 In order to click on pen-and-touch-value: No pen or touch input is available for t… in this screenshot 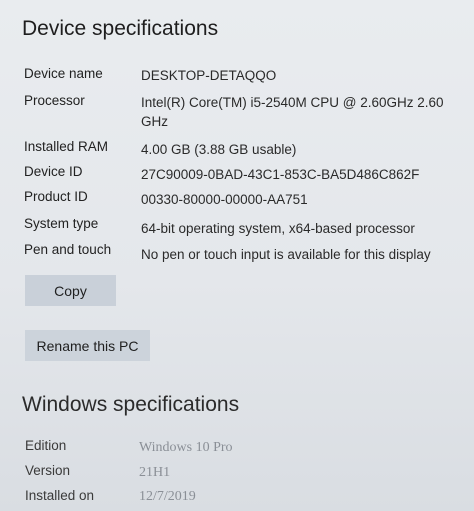, I will do `click(286, 254)`.